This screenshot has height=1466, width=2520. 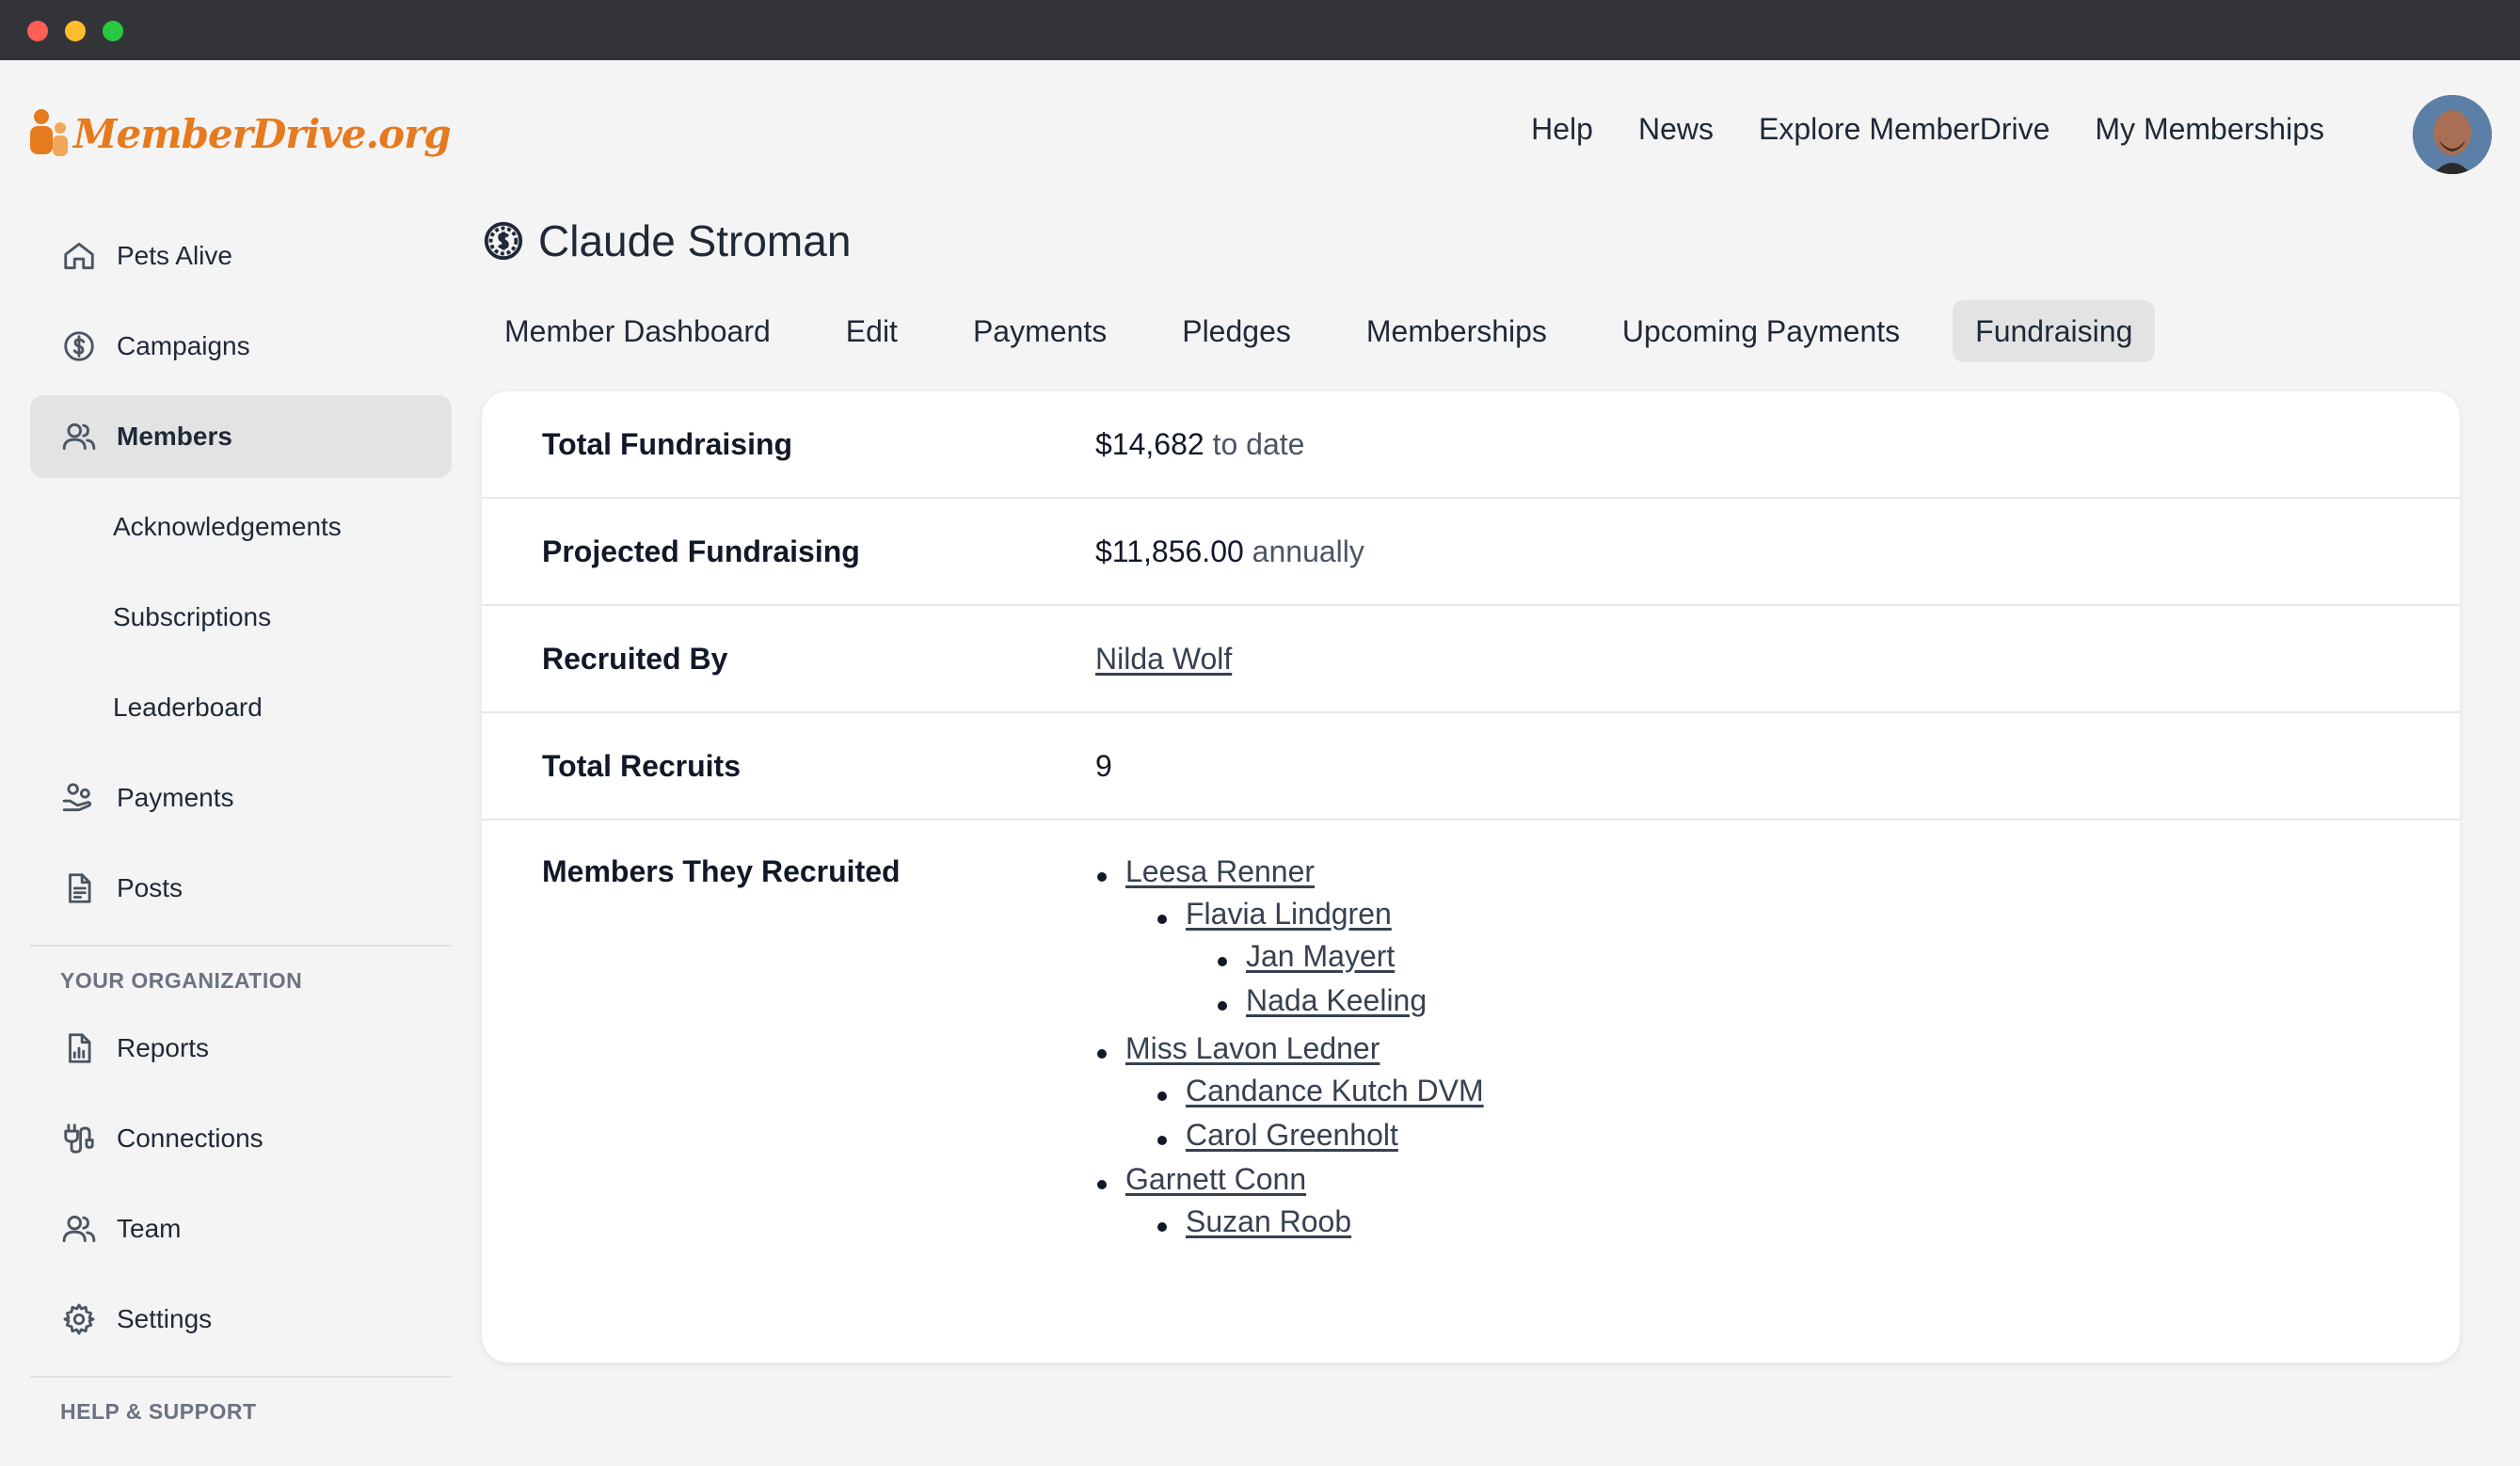 I want to click on sidebar-item-label: Leaderboard, so click(x=188, y=707).